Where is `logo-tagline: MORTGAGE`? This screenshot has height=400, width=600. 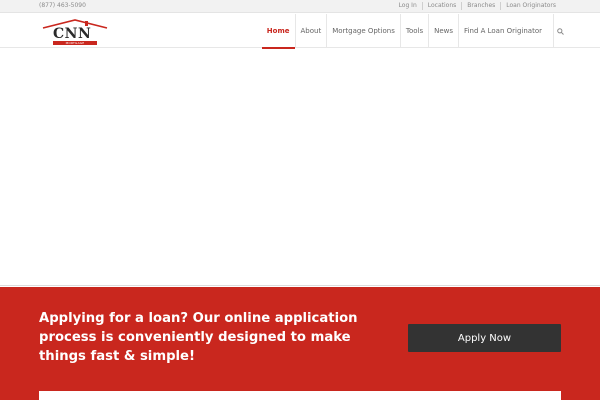 logo-tagline: MORTGAGE is located at coordinates (75, 43).